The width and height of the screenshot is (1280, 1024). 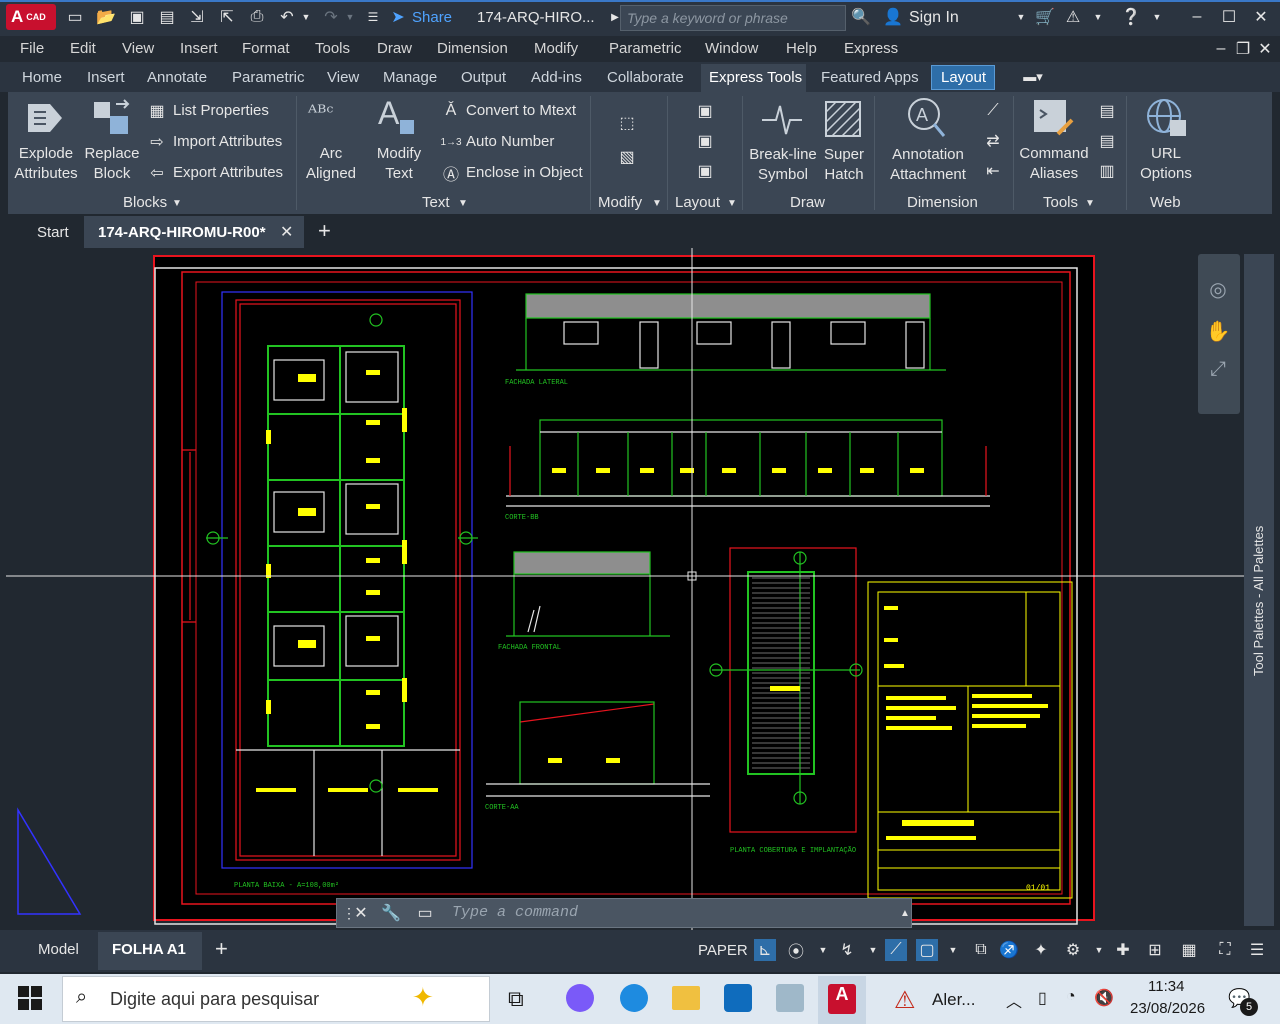 What do you see at coordinates (580, 998) in the screenshot?
I see `copilot-icon` at bounding box center [580, 998].